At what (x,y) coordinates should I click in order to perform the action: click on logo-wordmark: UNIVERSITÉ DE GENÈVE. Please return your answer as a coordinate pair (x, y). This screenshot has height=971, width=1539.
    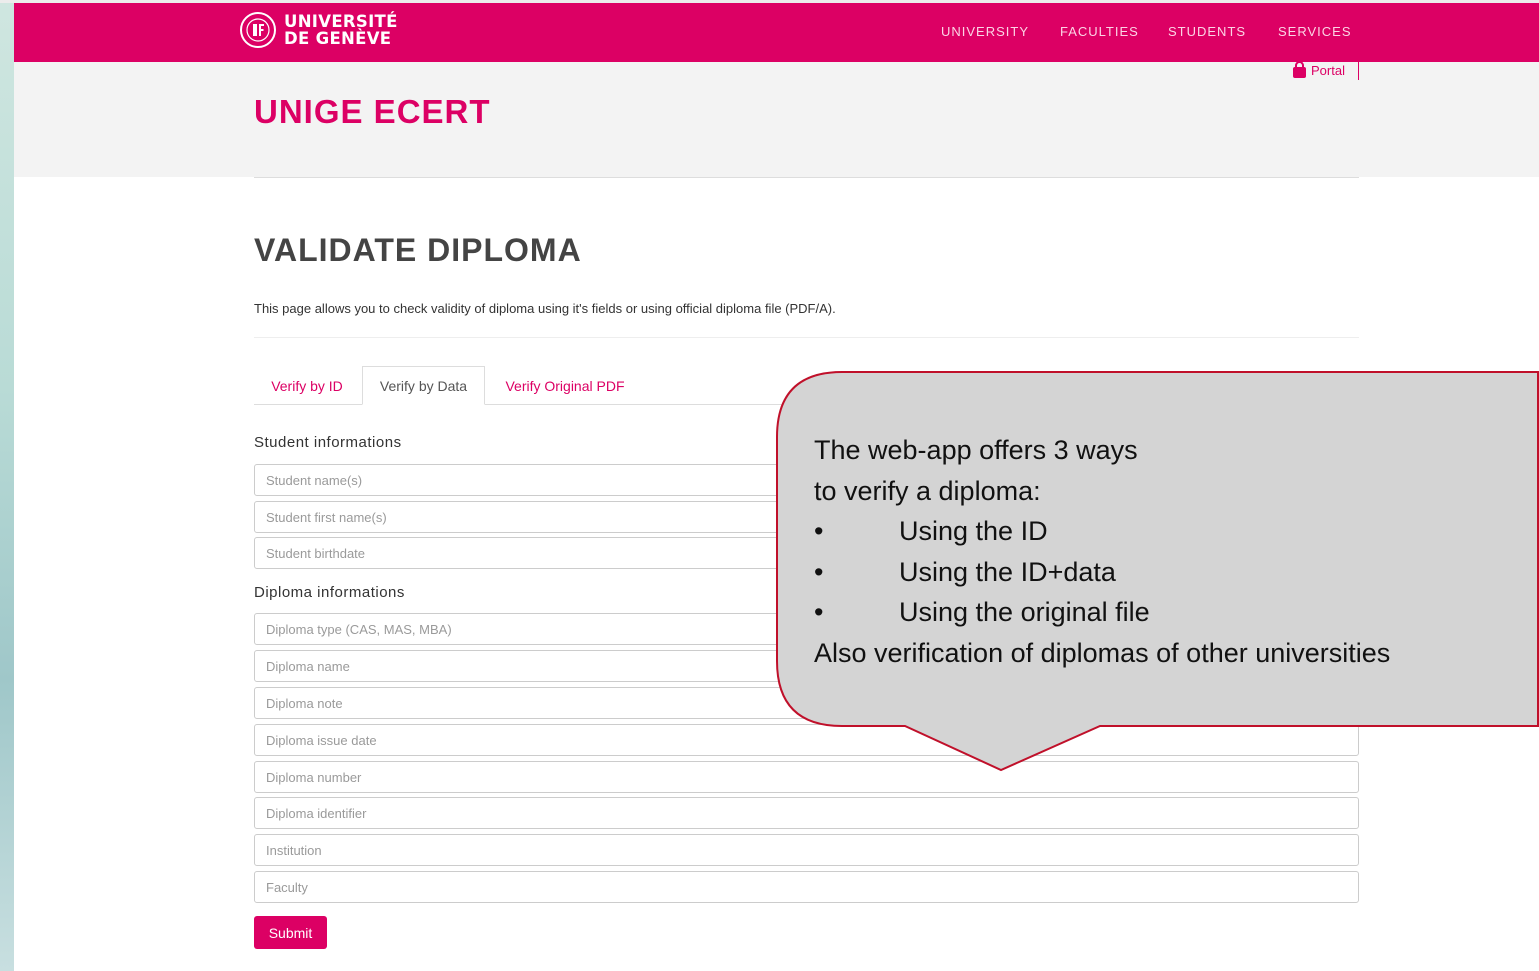
    Looking at the image, I should click on (341, 30).